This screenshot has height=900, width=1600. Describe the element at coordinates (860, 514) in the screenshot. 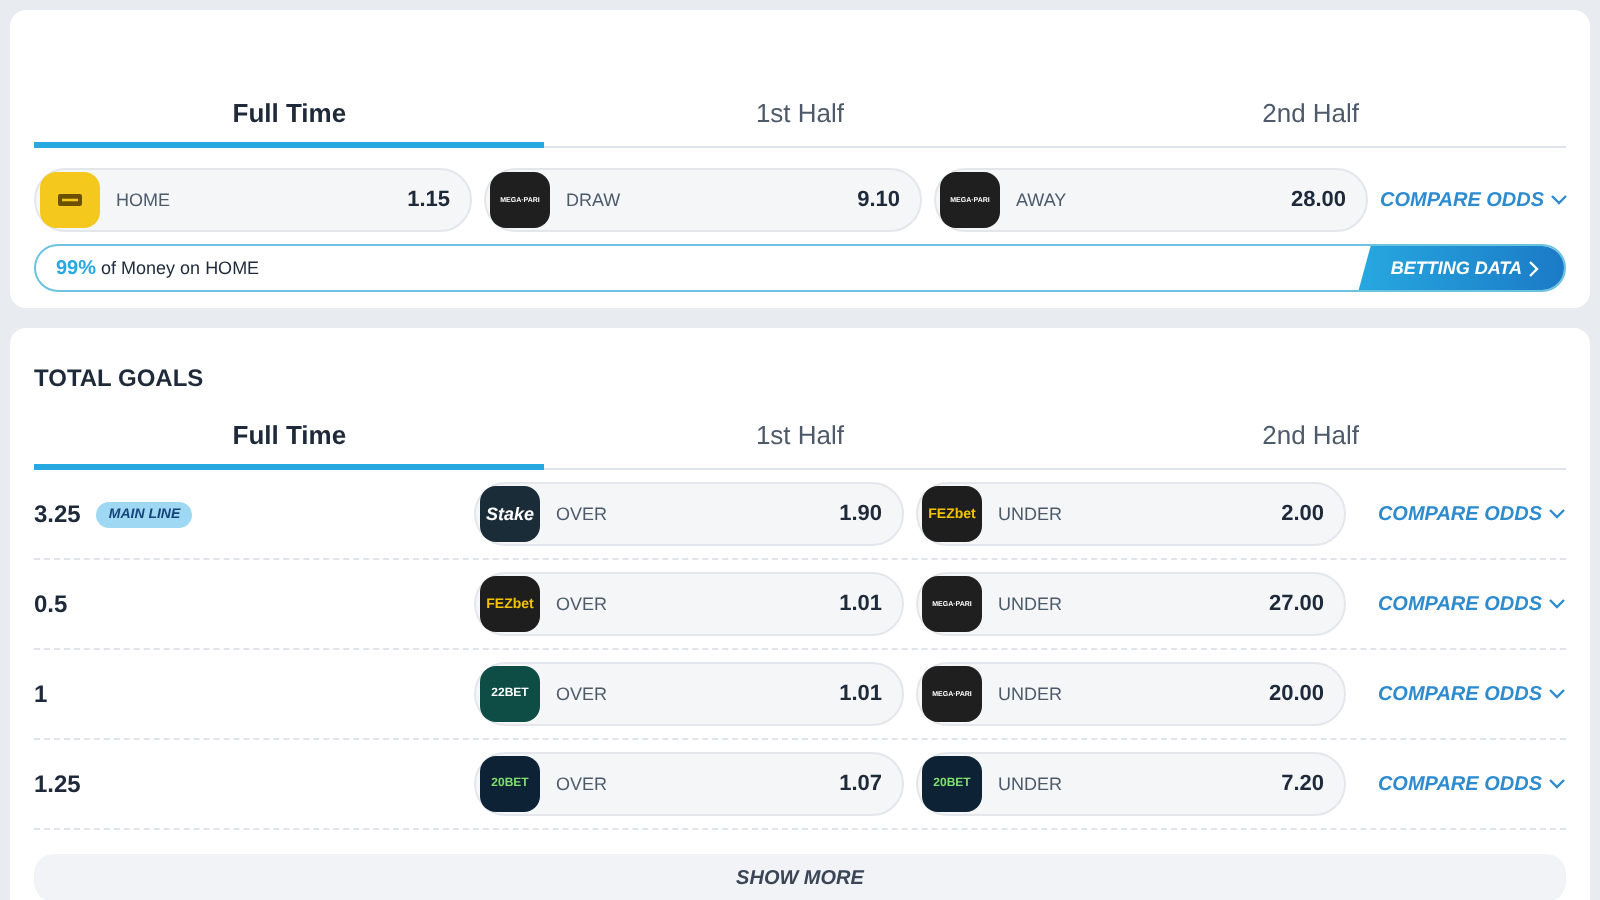

I see `odds-value: 1.90` at that location.